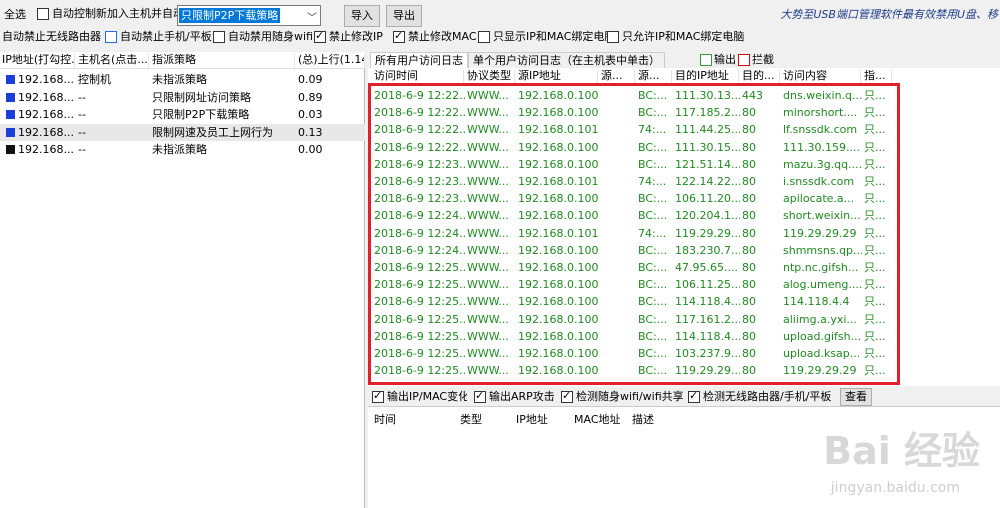 This screenshot has height=508, width=1000. I want to click on intercept-checkbox, so click(744, 60).